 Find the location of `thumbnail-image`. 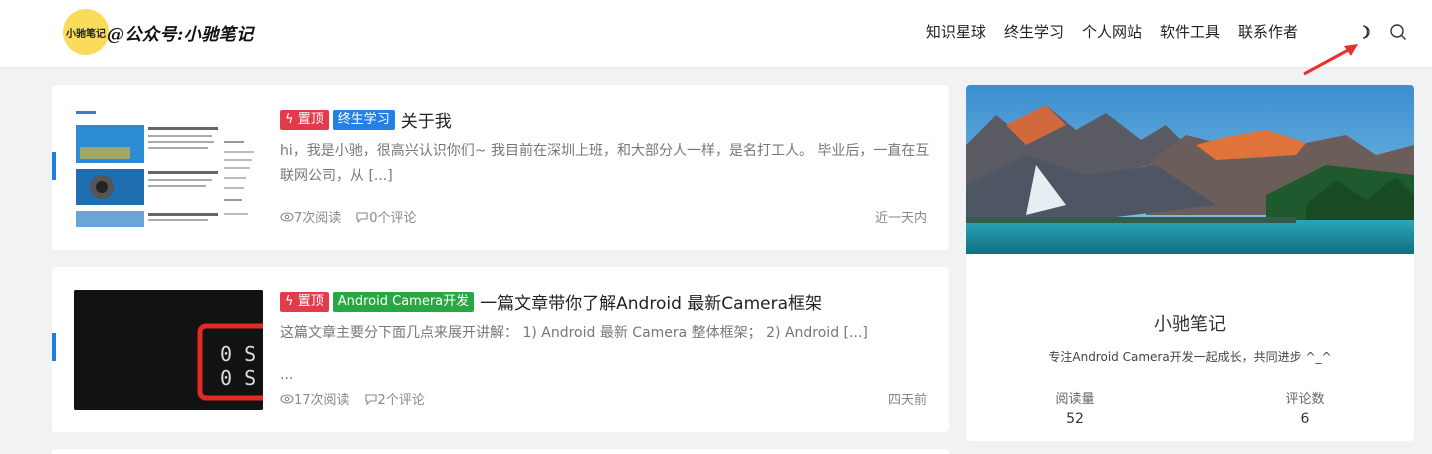

thumbnail-image is located at coordinates (168, 167).